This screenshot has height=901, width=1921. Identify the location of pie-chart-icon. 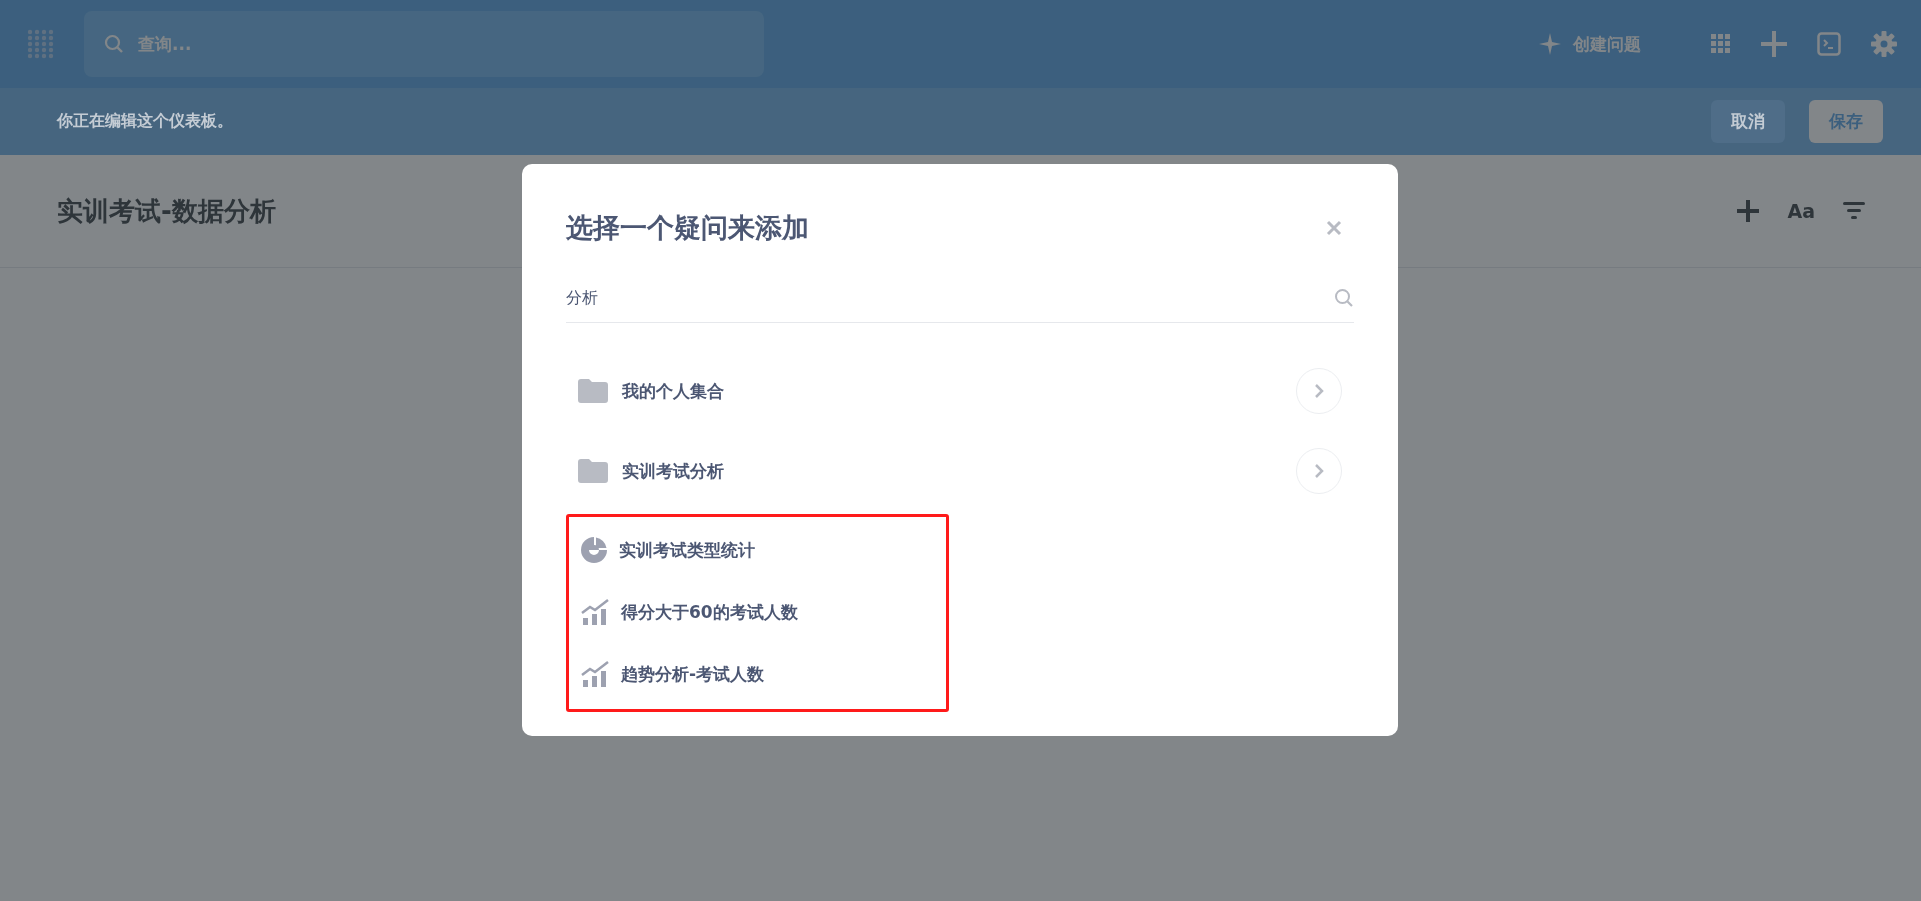
(594, 550).